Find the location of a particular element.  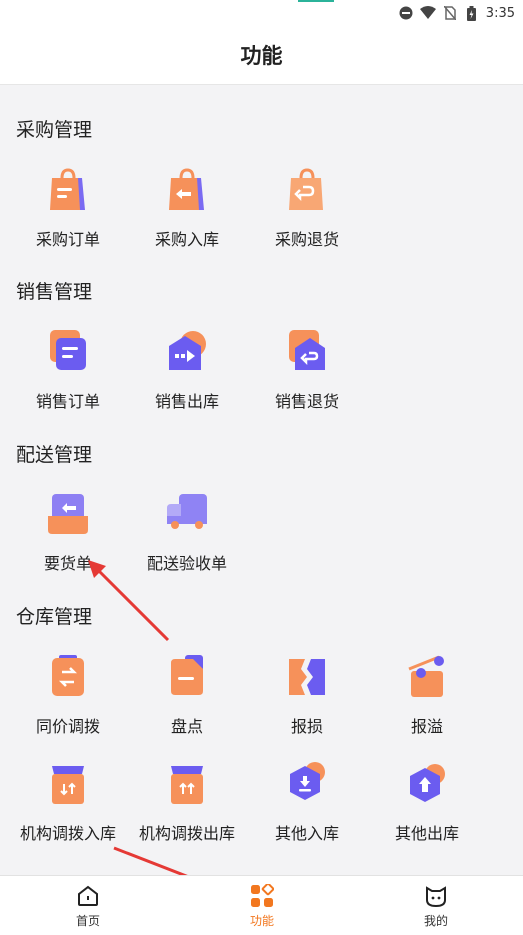

page-title: 功能 is located at coordinates (261, 56).